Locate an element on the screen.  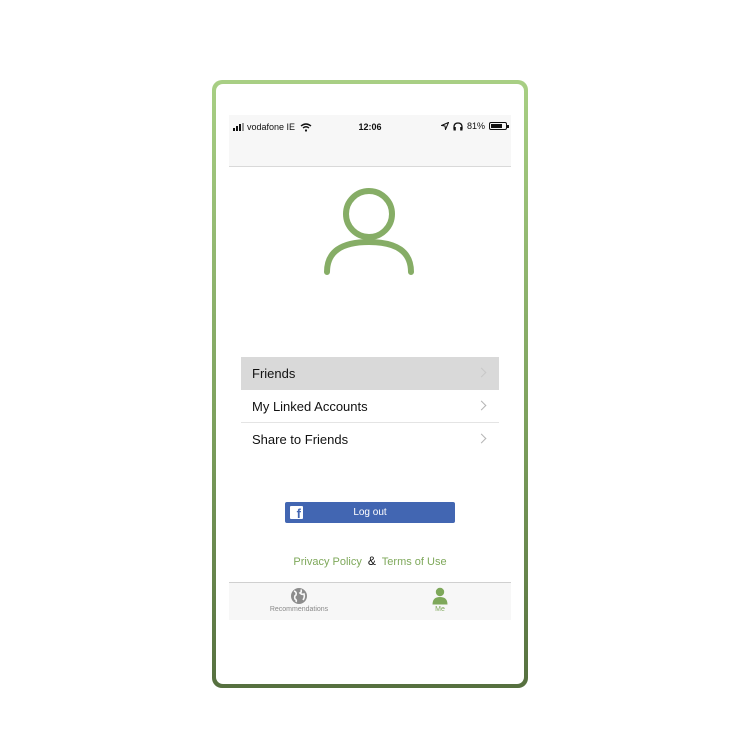
tab-bar: Recommendations Me is located at coordinates (370, 601).